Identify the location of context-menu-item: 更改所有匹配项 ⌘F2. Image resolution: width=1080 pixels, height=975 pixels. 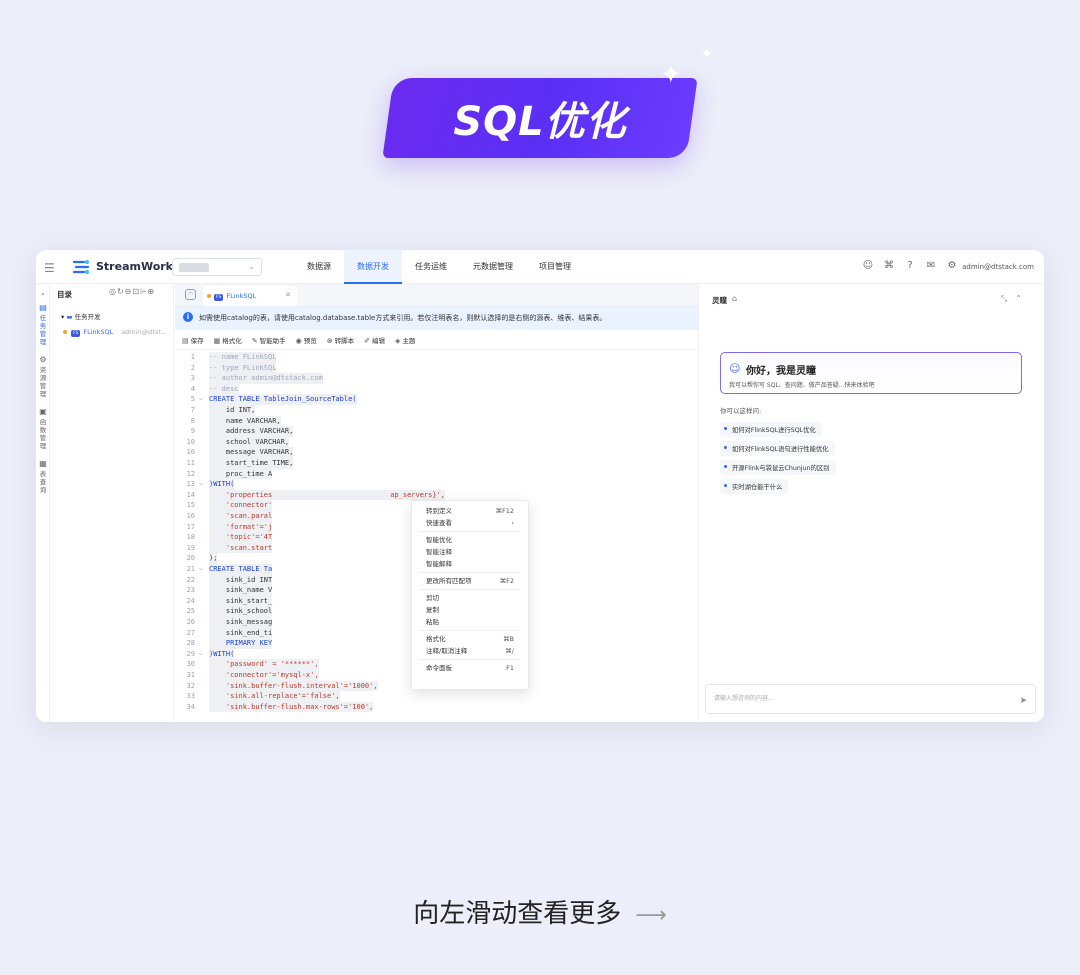
(470, 581).